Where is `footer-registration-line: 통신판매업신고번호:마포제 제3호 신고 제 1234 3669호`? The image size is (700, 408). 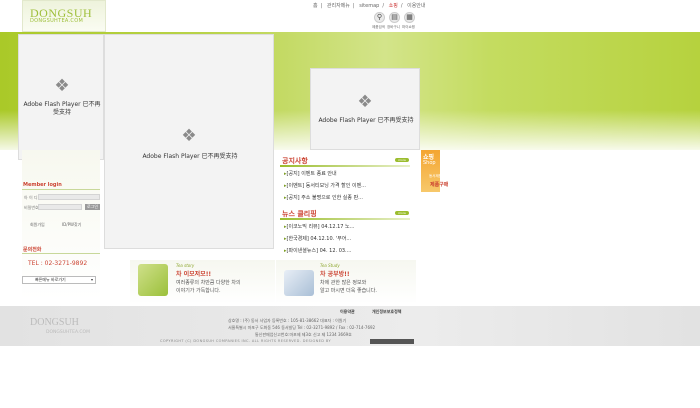
footer-registration-line: 통신판매업신고번호:마포제 제3호 신고 제 1234 3669호 is located at coordinates (303, 334).